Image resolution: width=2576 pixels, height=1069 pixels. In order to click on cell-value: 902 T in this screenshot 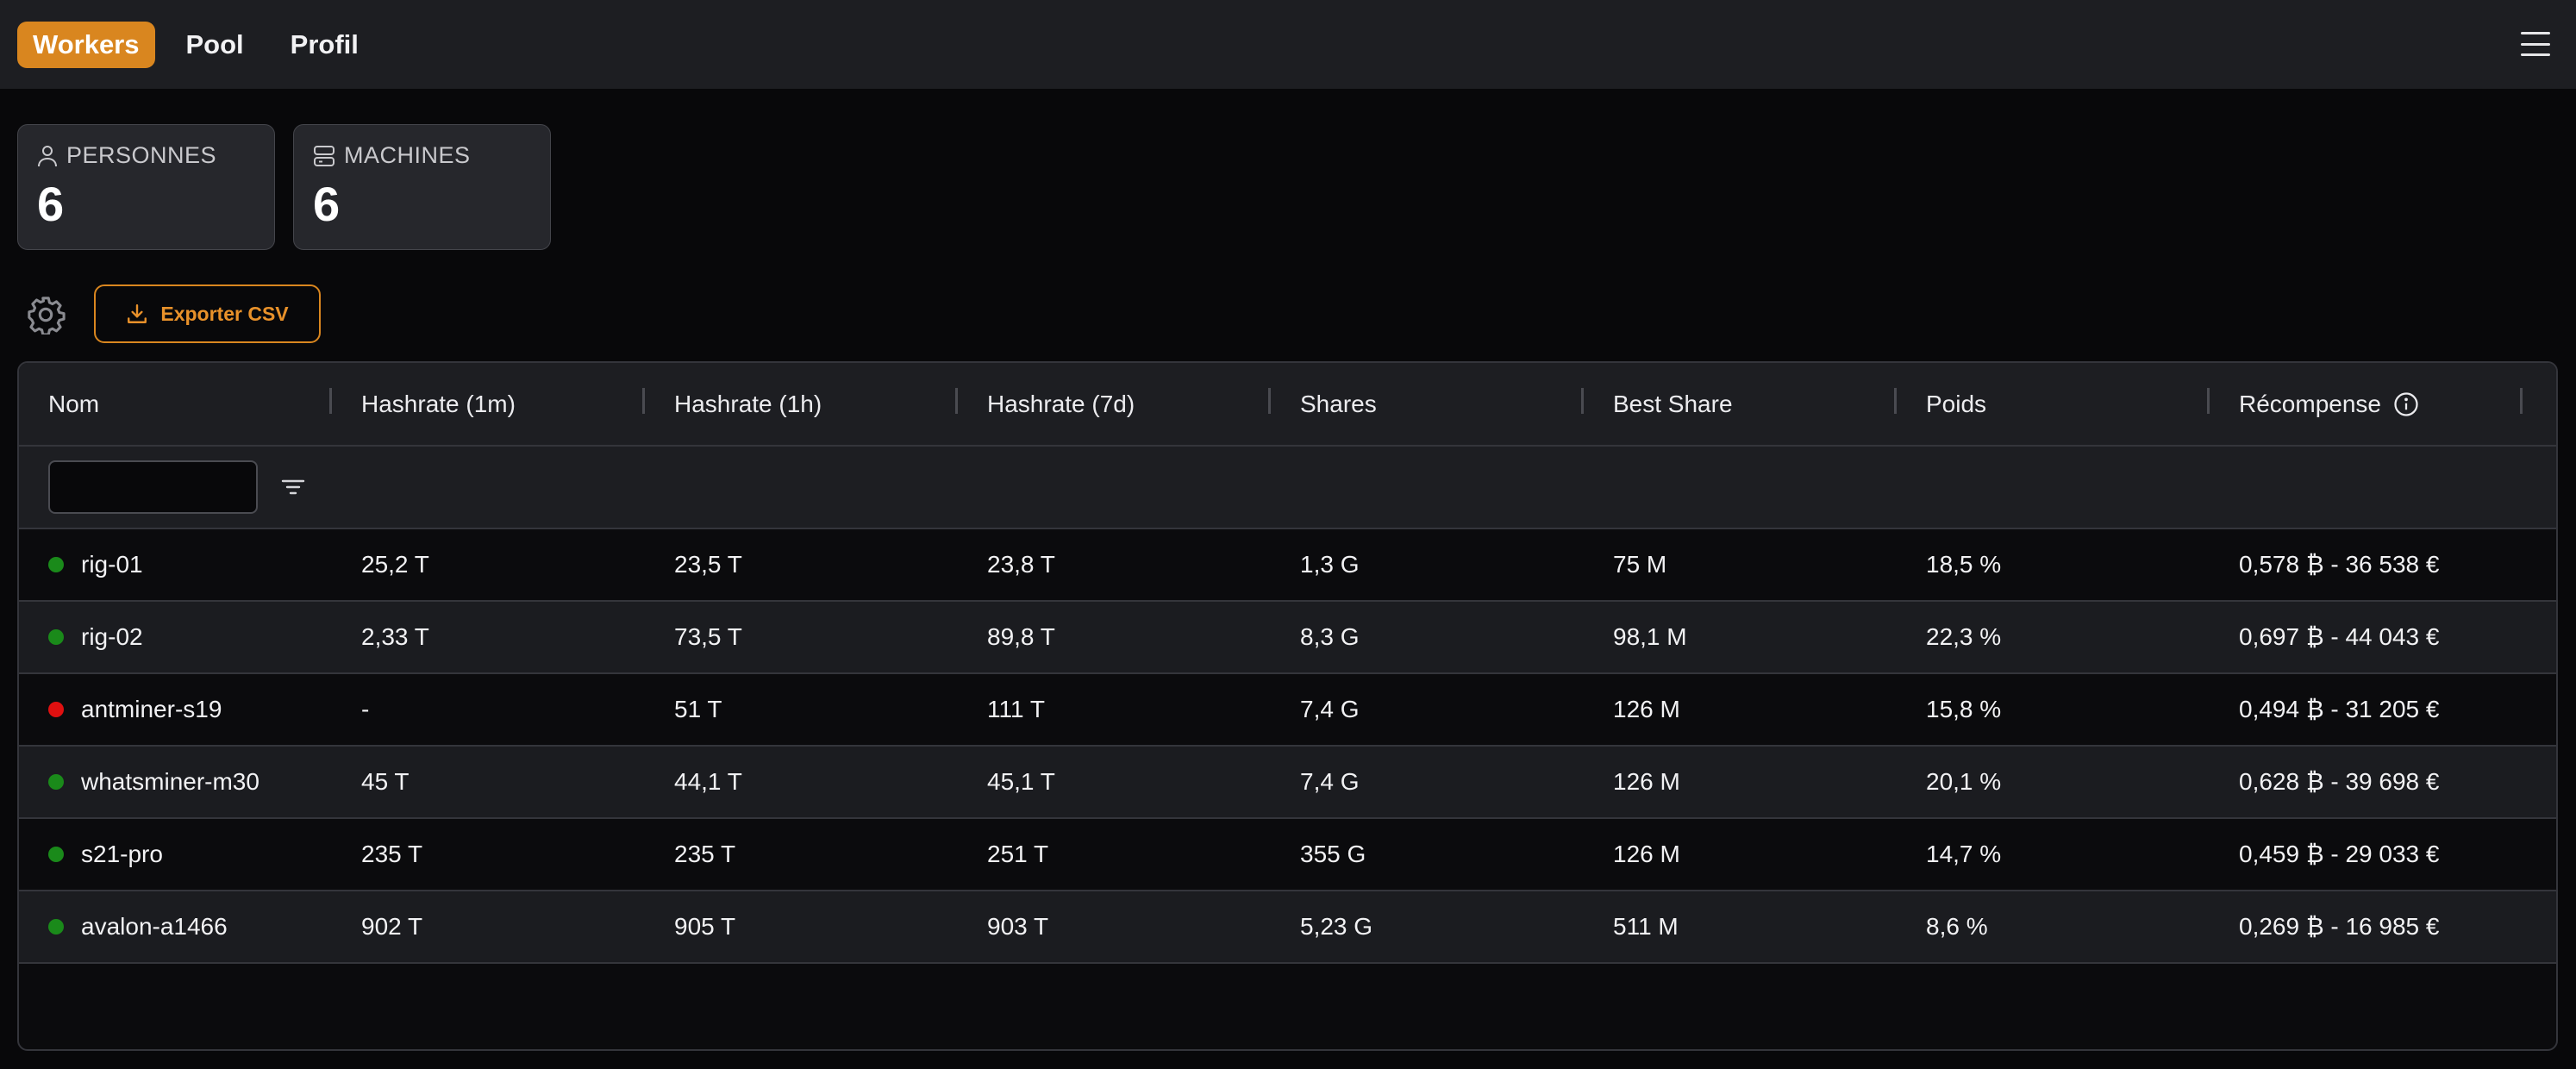, I will do `click(392, 926)`.